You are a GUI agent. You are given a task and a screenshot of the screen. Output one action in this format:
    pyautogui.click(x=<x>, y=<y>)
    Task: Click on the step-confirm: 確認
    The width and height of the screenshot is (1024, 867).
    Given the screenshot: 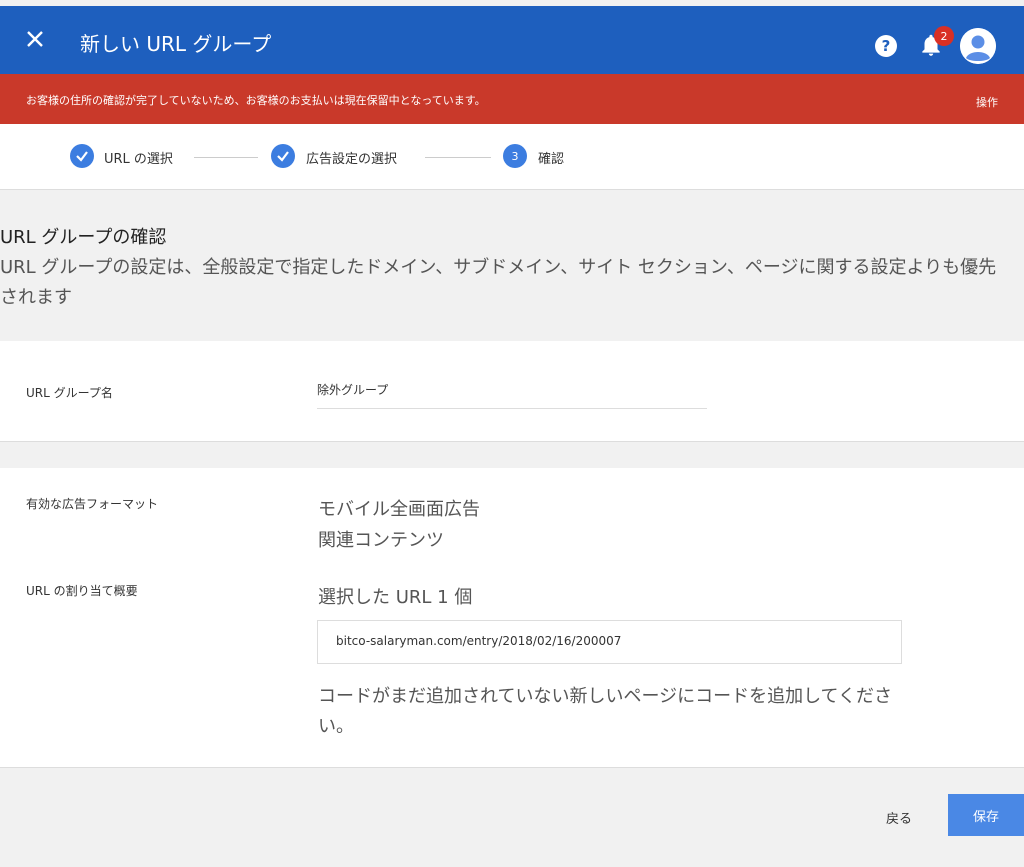 What is the action you would take?
    pyautogui.click(x=551, y=159)
    